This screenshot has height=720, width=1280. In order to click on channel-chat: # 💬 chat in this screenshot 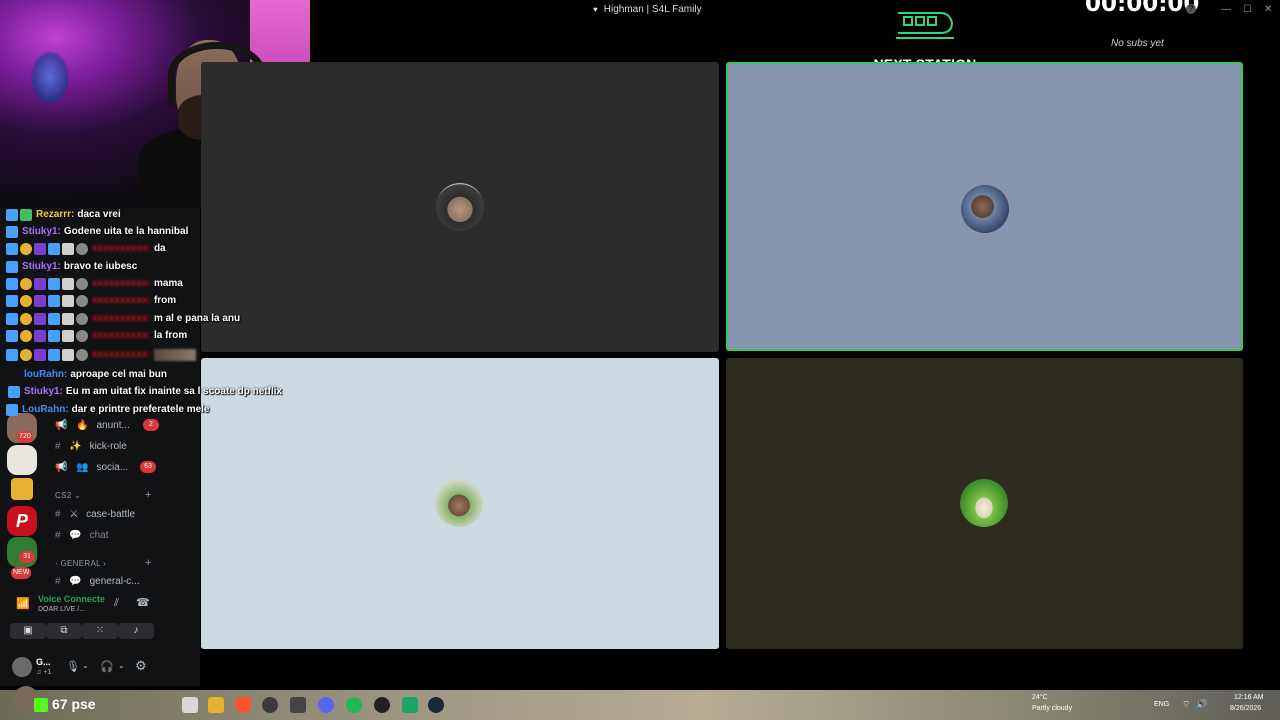, I will do `click(81, 535)`.